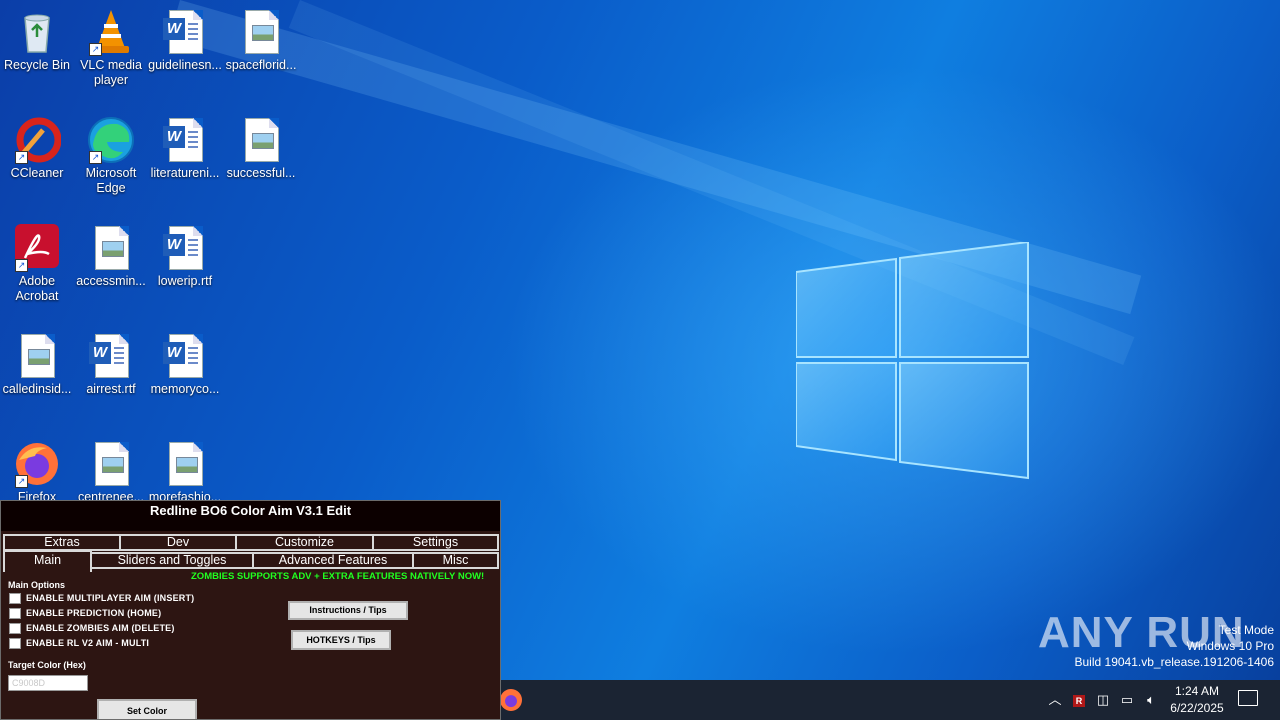  What do you see at coordinates (147, 709) in the screenshot?
I see `set-color-button: Set Color` at bounding box center [147, 709].